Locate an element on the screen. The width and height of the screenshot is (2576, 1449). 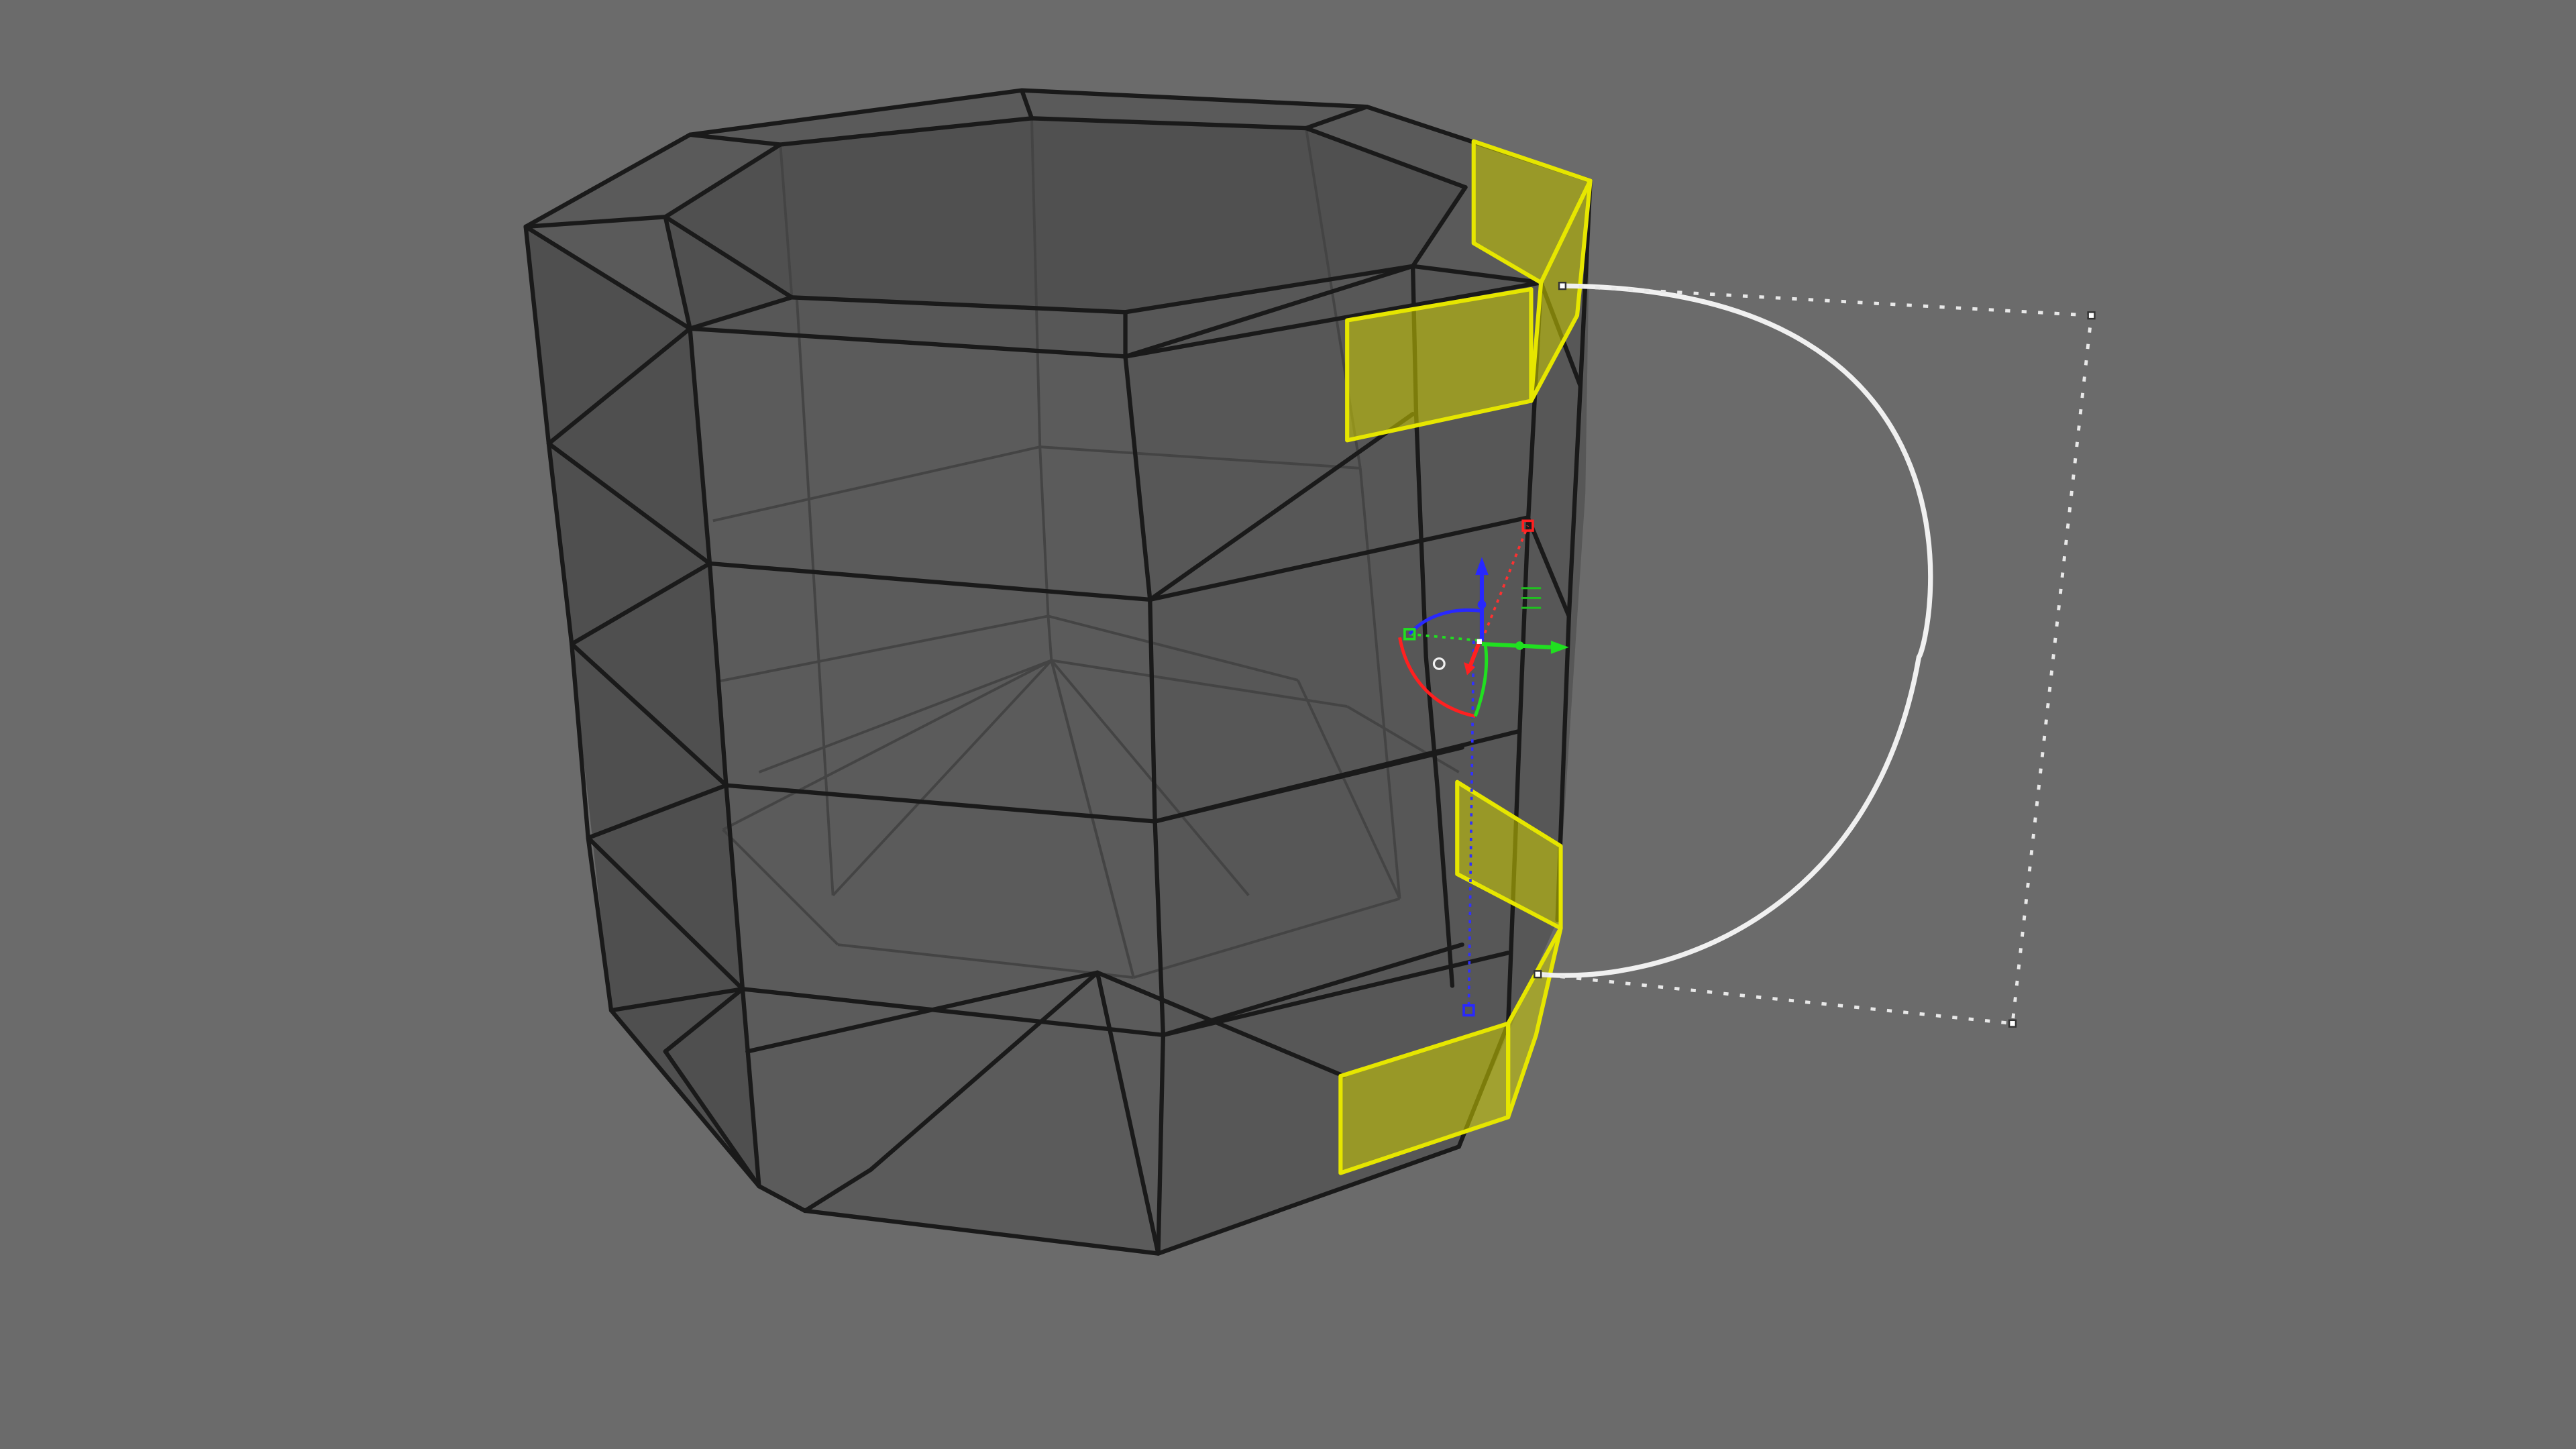
mesh-front-face is located at coordinates (926, 791).